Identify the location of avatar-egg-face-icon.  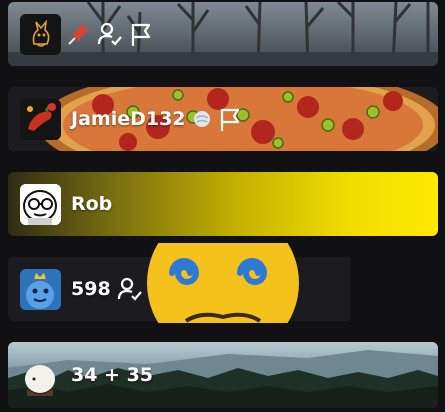
(40, 380).